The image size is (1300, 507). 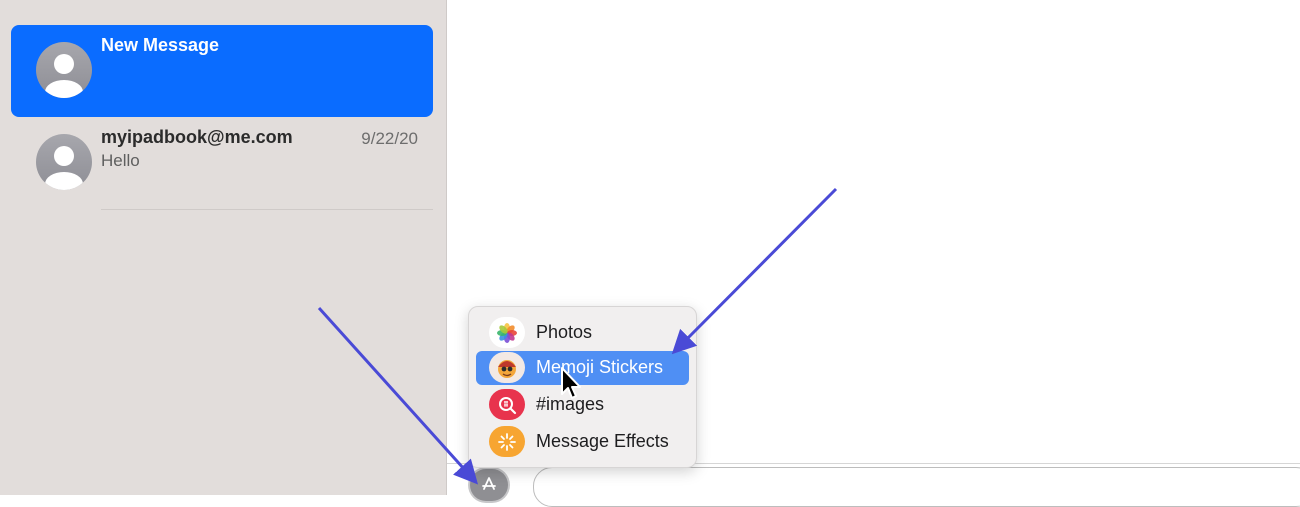 What do you see at coordinates (222, 71) in the screenshot?
I see `conversation-new-message: New Message` at bounding box center [222, 71].